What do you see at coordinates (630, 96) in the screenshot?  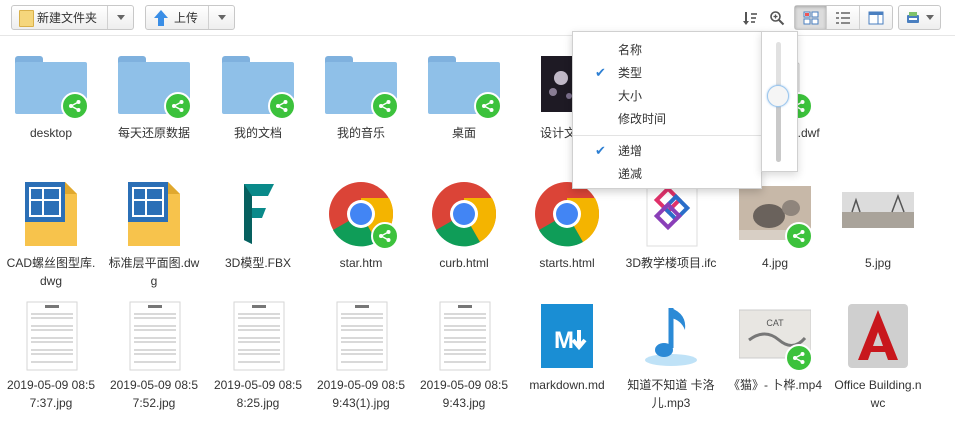 I see `menu-item-label: 大小` at bounding box center [630, 96].